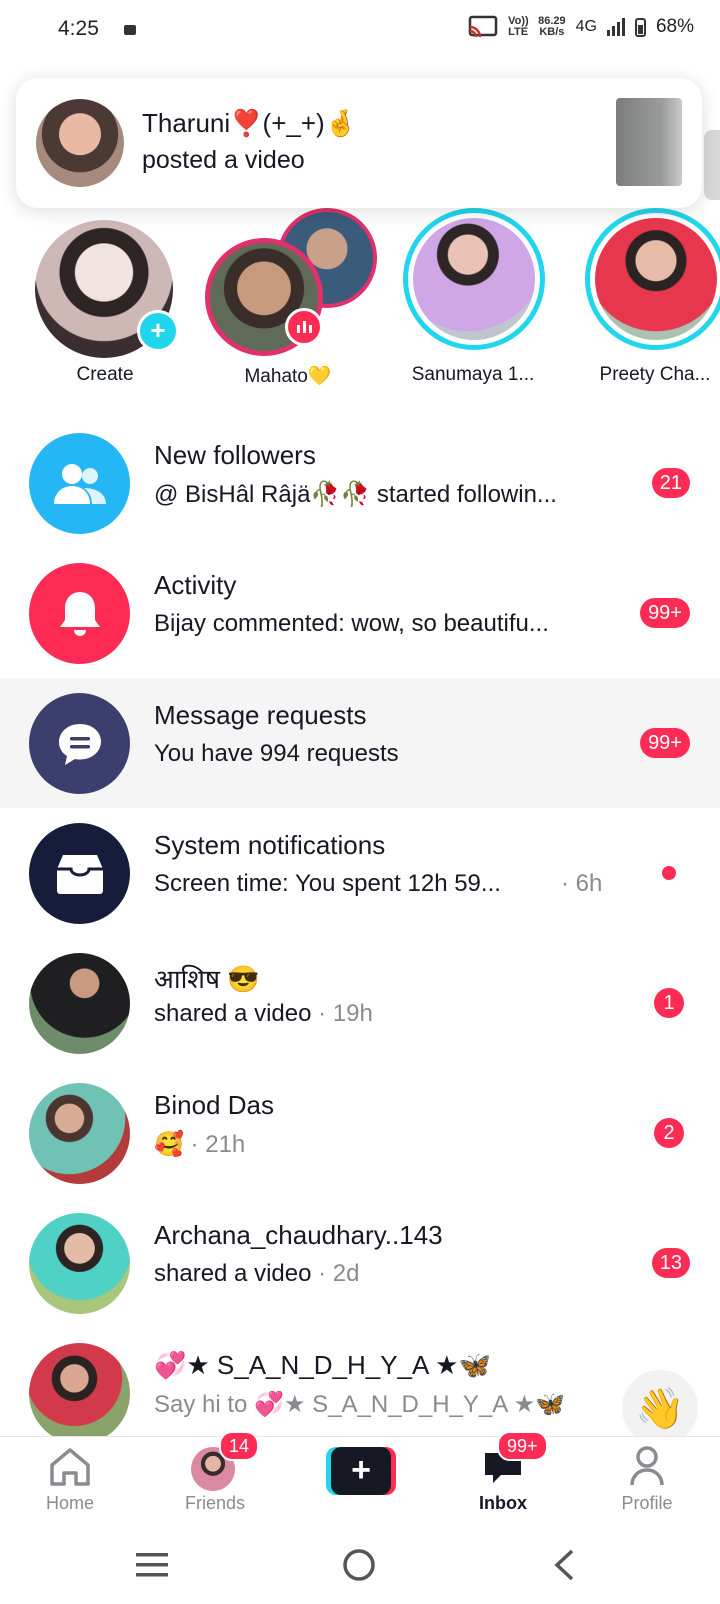 The height and width of the screenshot is (1604, 720). What do you see at coordinates (670, 483) in the screenshot?
I see `unread-badge: 21` at bounding box center [670, 483].